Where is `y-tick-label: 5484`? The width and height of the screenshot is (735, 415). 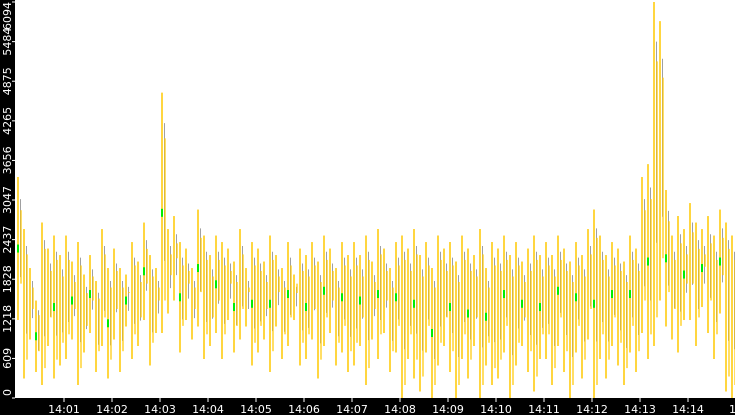 y-tick-label: 5484 is located at coordinates (7, 42).